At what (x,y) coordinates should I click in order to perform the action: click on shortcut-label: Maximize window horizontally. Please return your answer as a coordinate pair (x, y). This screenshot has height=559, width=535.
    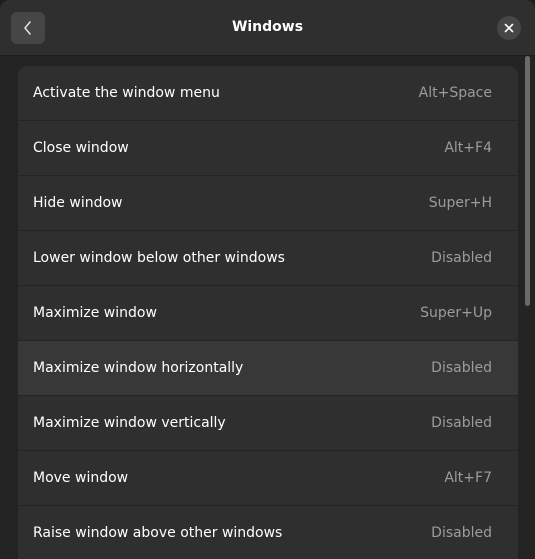
    Looking at the image, I should click on (138, 368).